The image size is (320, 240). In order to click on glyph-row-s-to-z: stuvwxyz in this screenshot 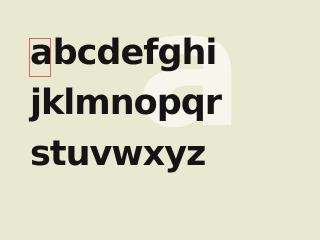, I will do `click(118, 154)`.